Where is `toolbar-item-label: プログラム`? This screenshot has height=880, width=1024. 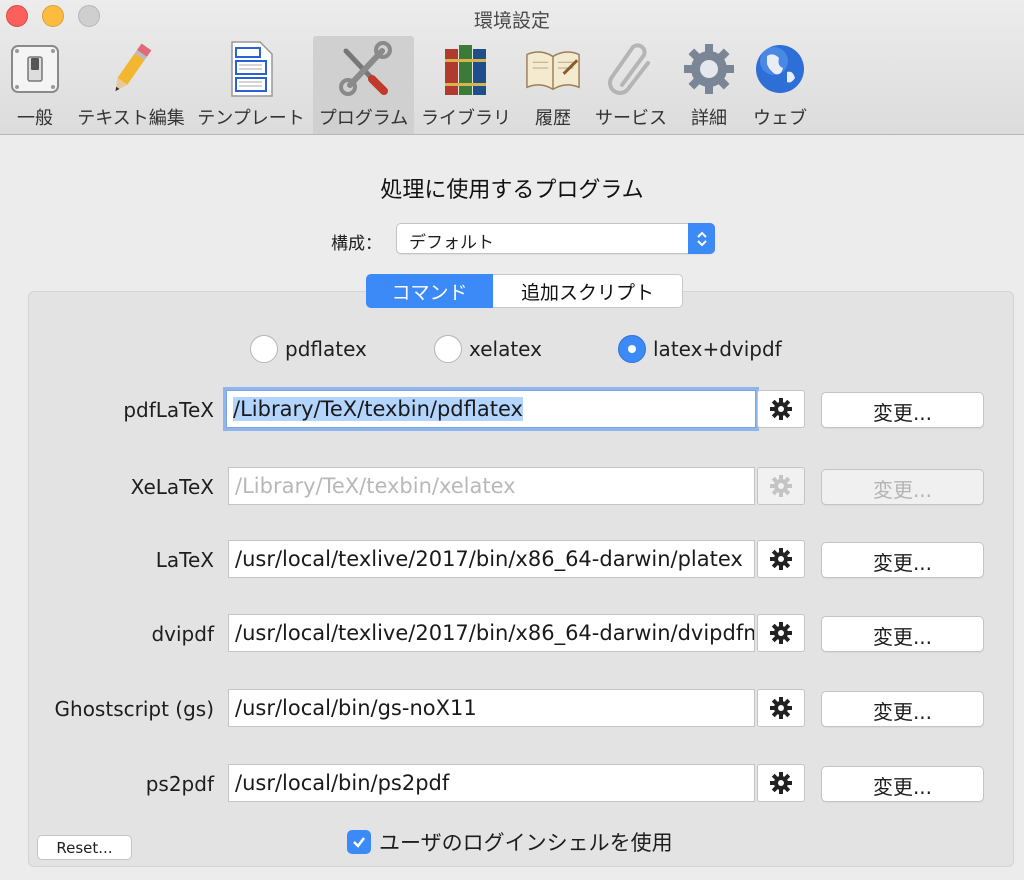 toolbar-item-label: プログラム is located at coordinates (363, 118).